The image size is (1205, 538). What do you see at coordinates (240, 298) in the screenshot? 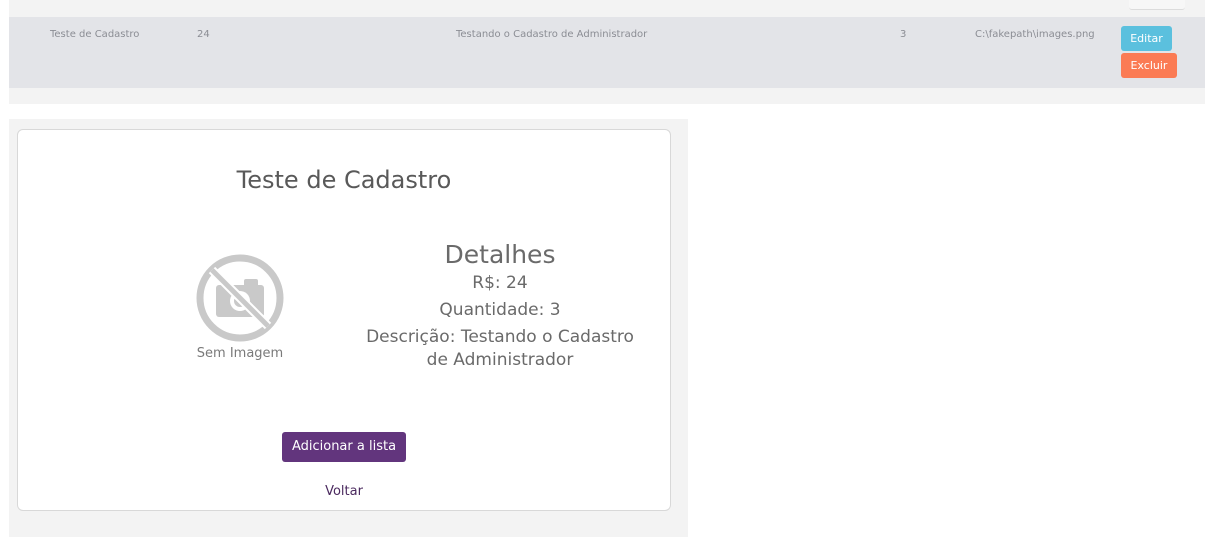
I see `no-camera-icon` at bounding box center [240, 298].